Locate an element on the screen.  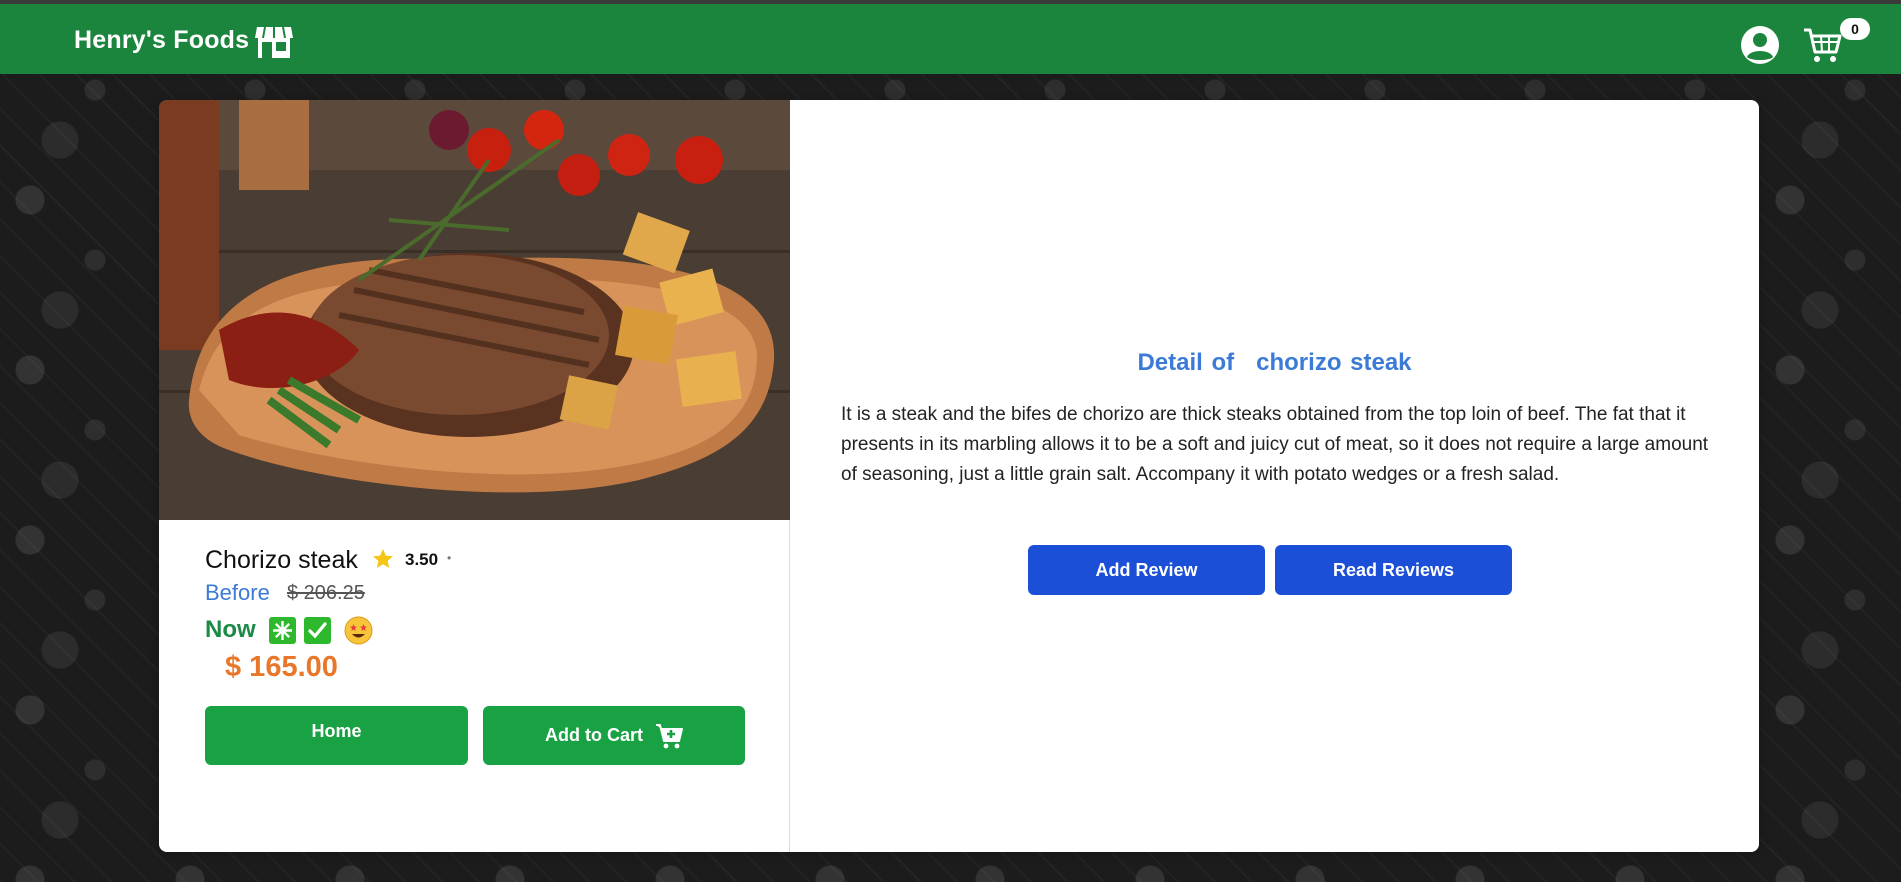
now-label: Now is located at coordinates (230, 629).